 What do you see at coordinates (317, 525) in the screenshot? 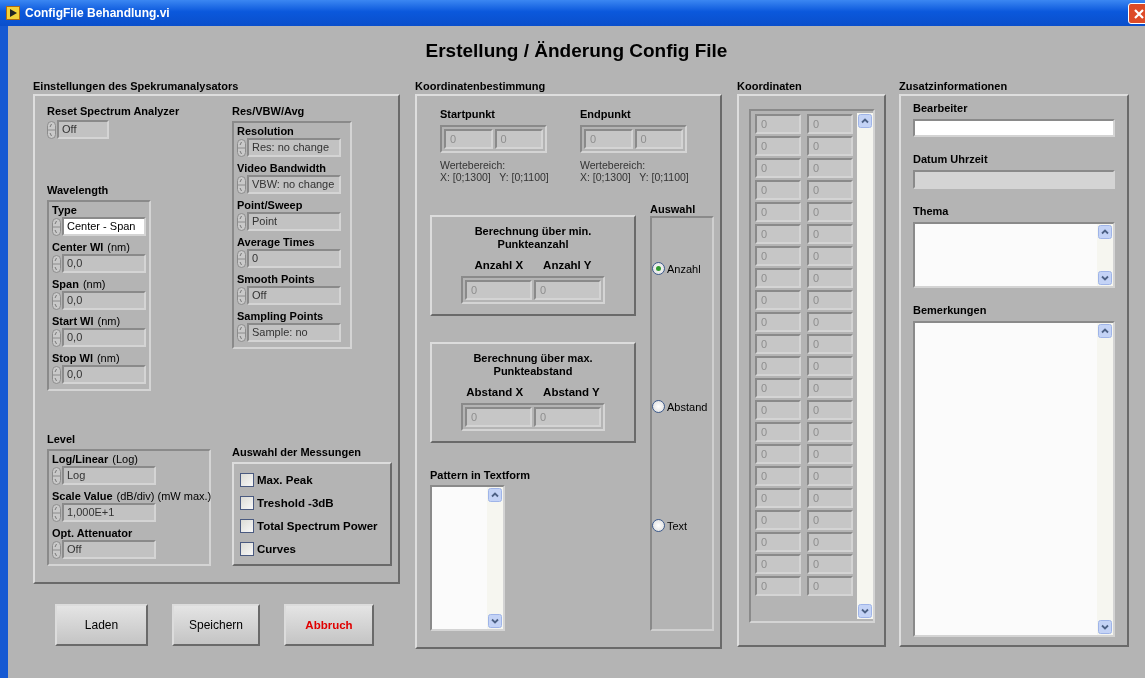
I see `checkbox-label: Total Spectrum Power` at bounding box center [317, 525].